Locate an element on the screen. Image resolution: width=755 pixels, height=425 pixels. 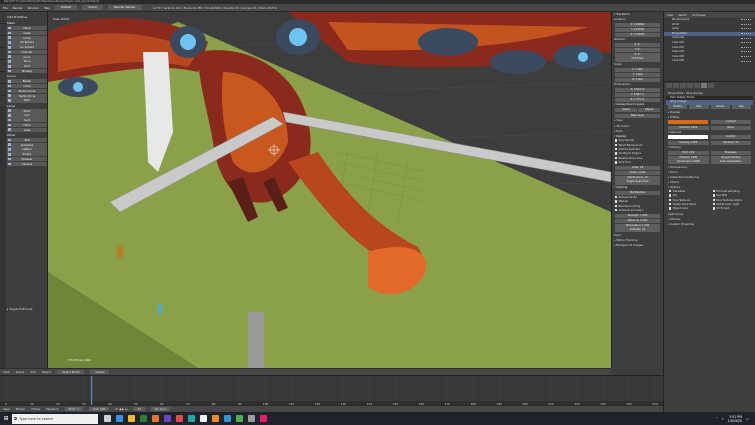
add-cube-button: Cube is located at coordinates (27, 32).